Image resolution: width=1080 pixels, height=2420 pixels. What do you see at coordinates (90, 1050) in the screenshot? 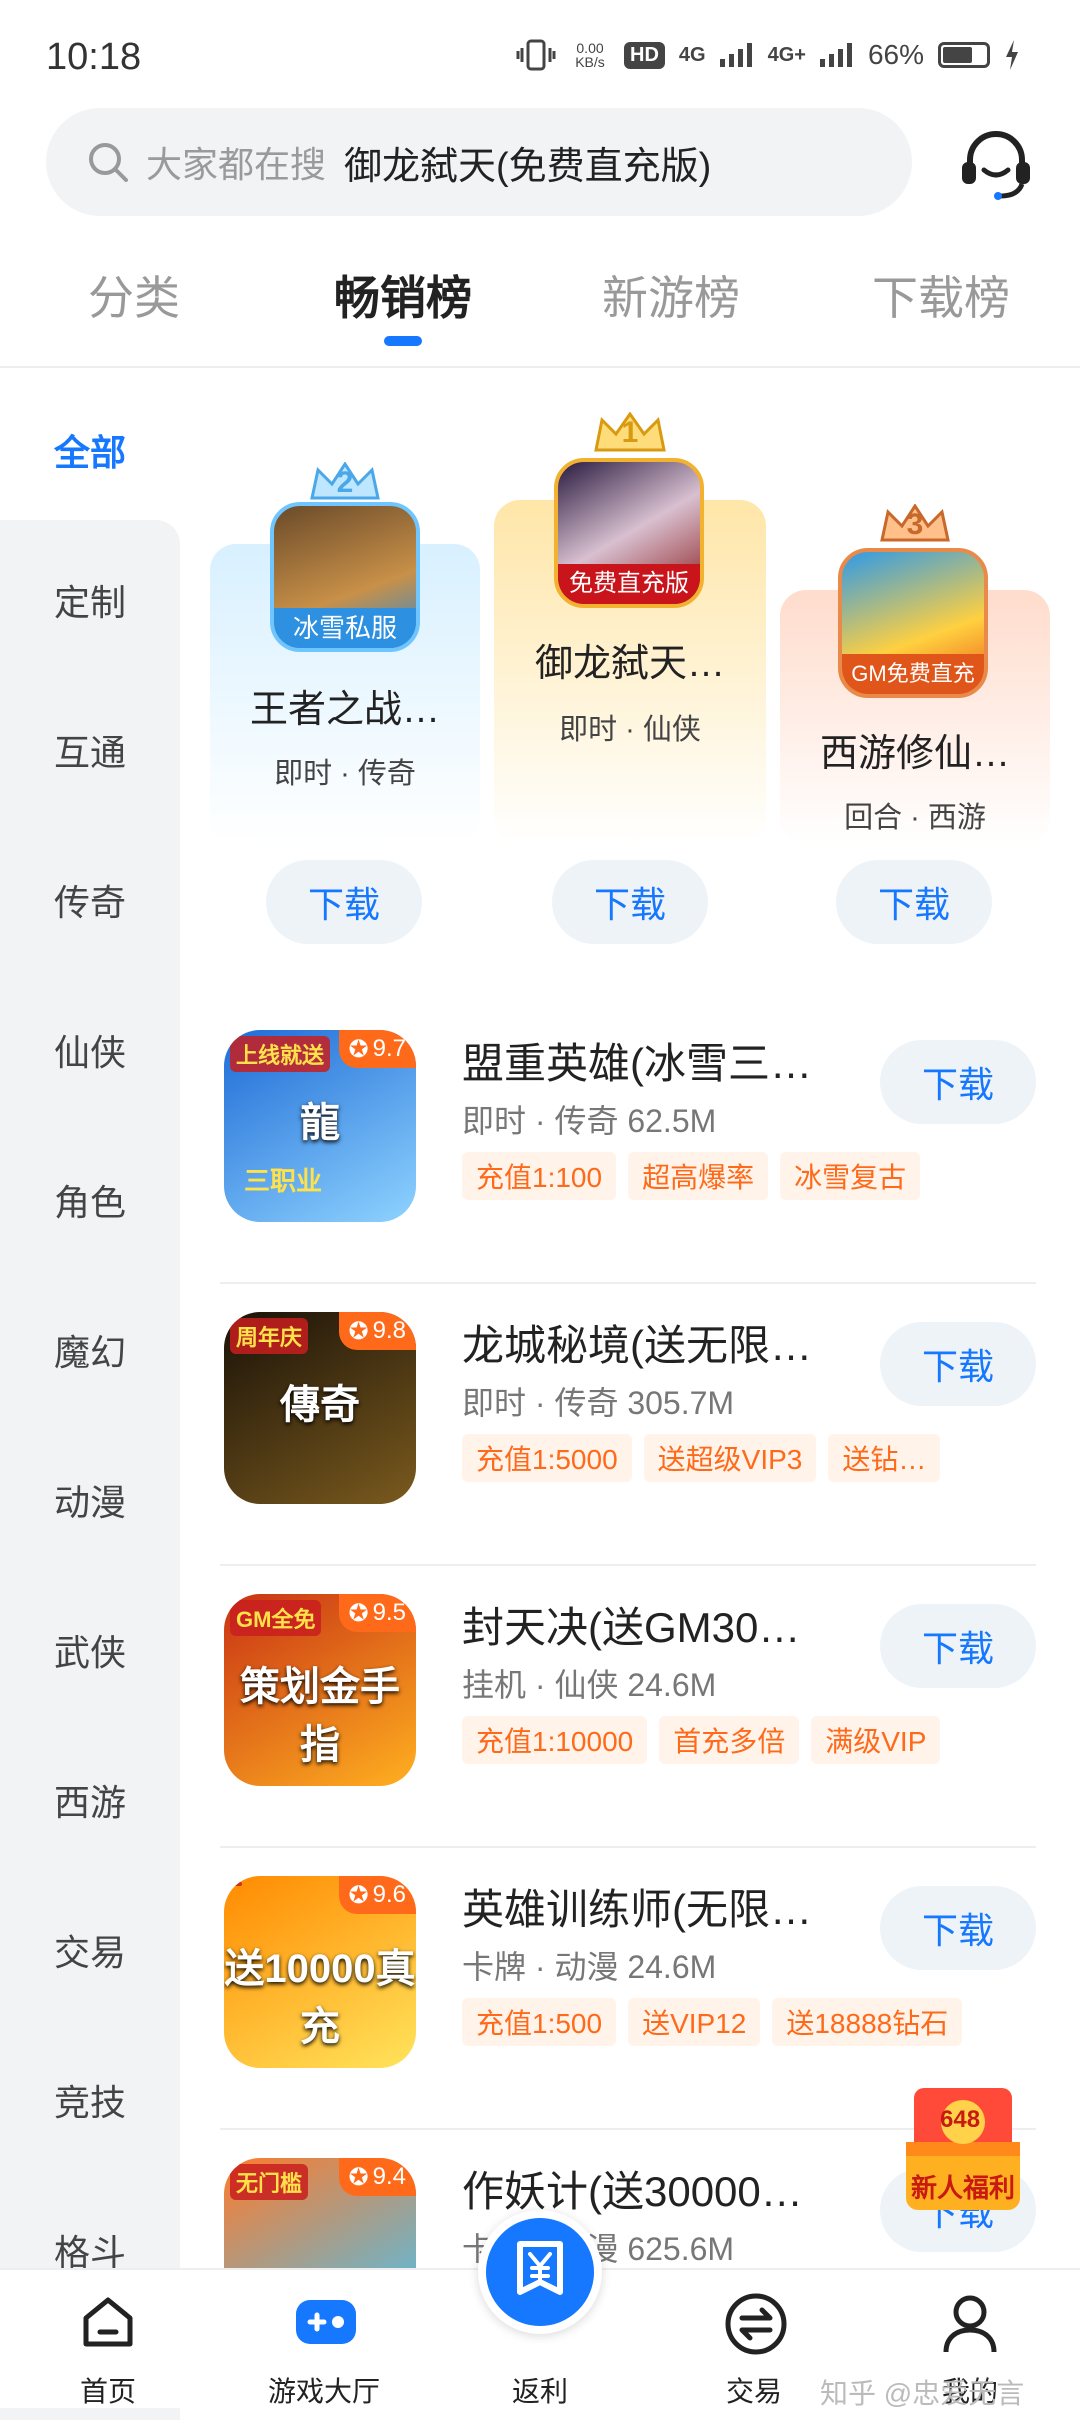
I see `sidebar-item-xianxia: 仙侠` at bounding box center [90, 1050].